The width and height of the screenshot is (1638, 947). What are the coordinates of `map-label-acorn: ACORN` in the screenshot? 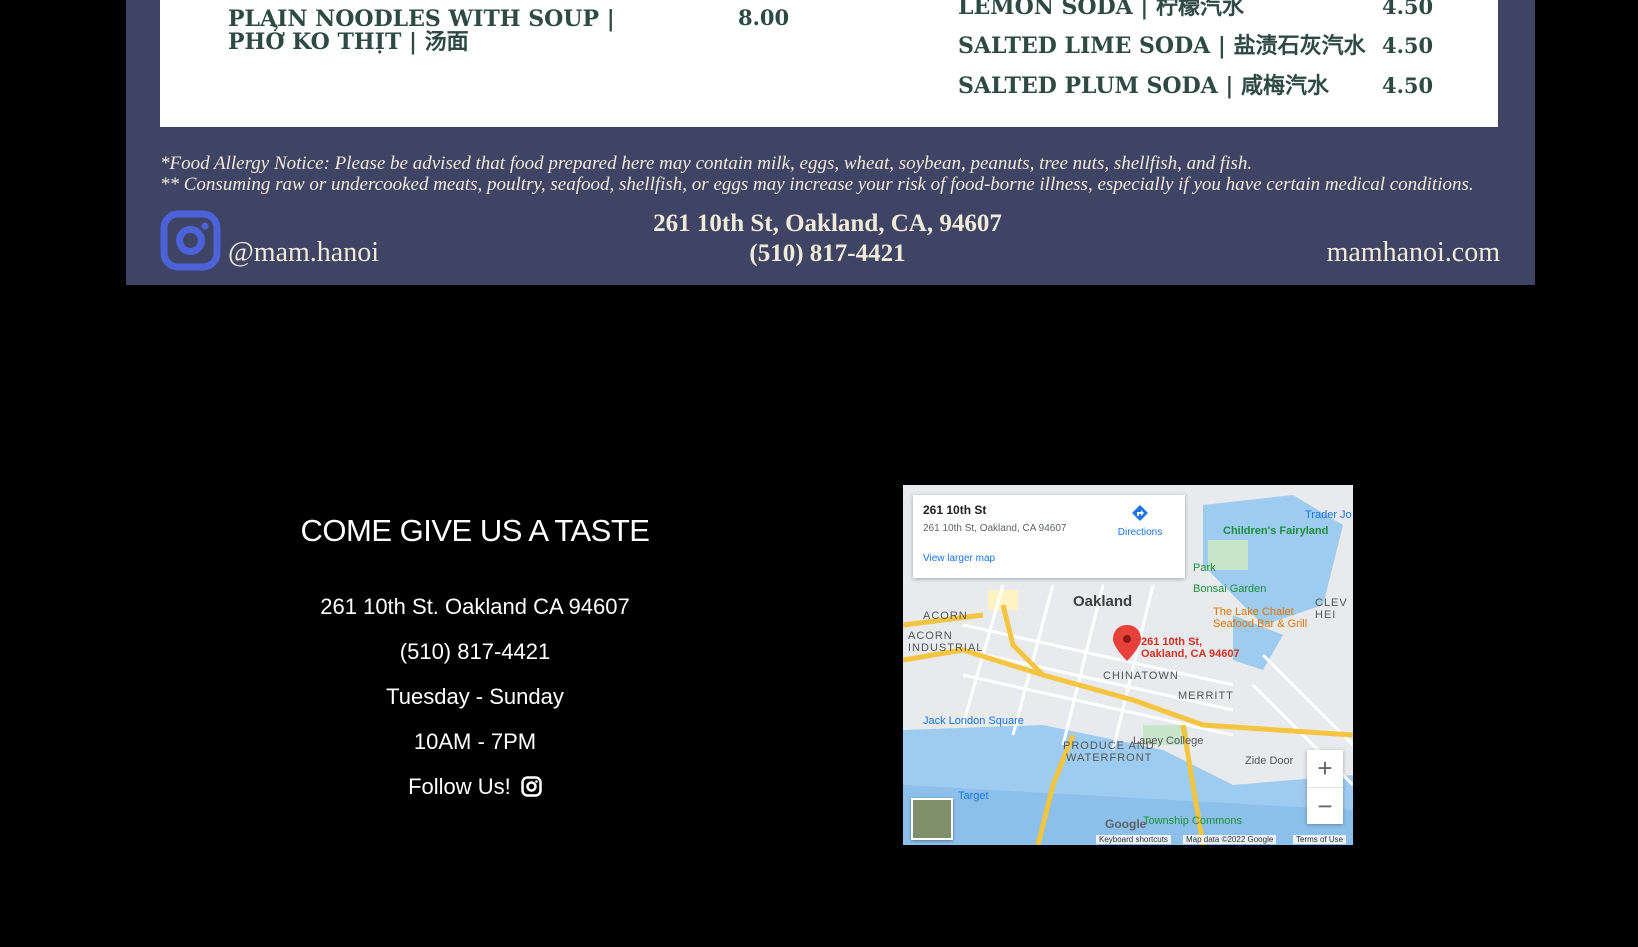 It's located at (945, 616).